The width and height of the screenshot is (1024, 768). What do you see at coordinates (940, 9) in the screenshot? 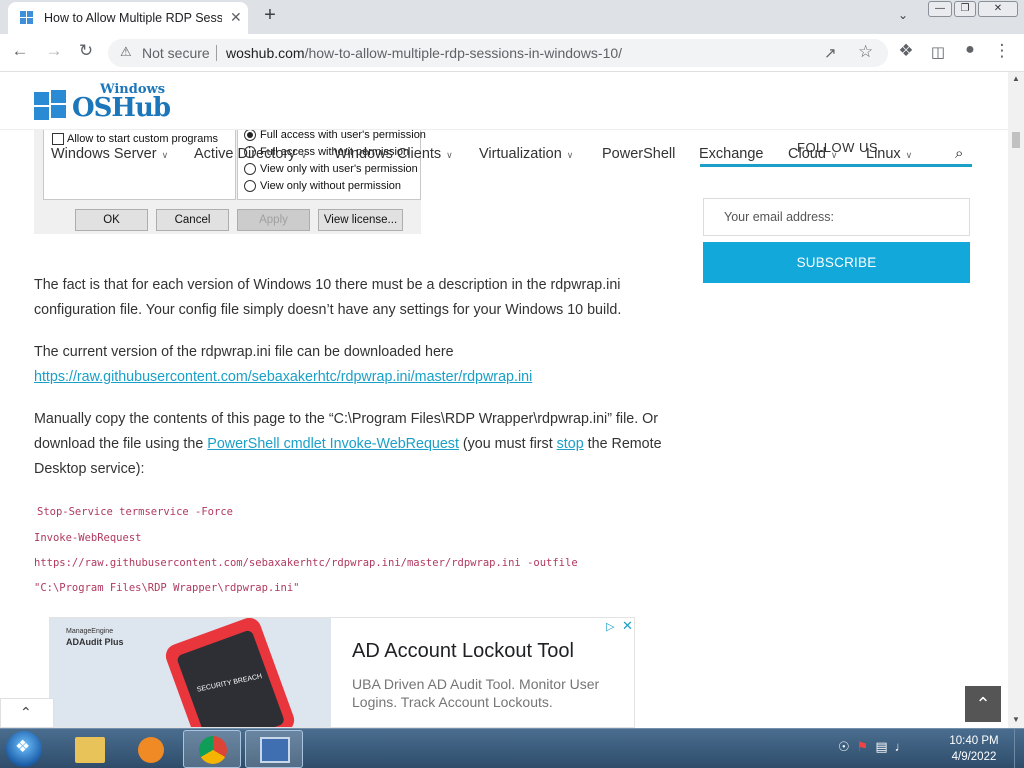
I see `minimize-button: —` at bounding box center [940, 9].